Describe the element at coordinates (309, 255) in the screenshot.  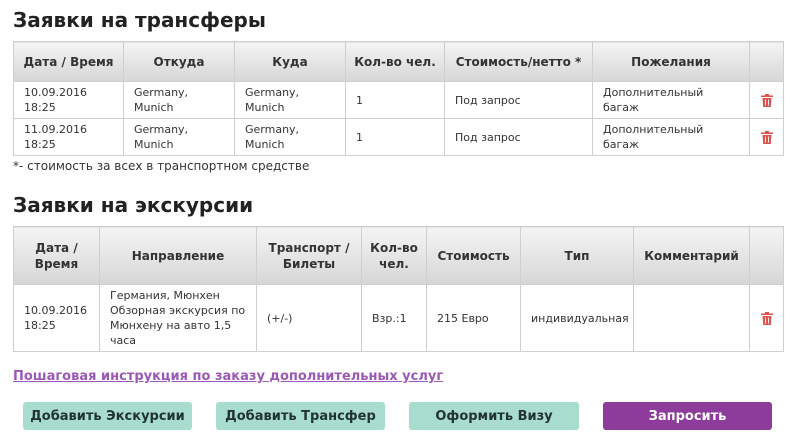
I see `column-header: Транспорт / Билеты` at that location.